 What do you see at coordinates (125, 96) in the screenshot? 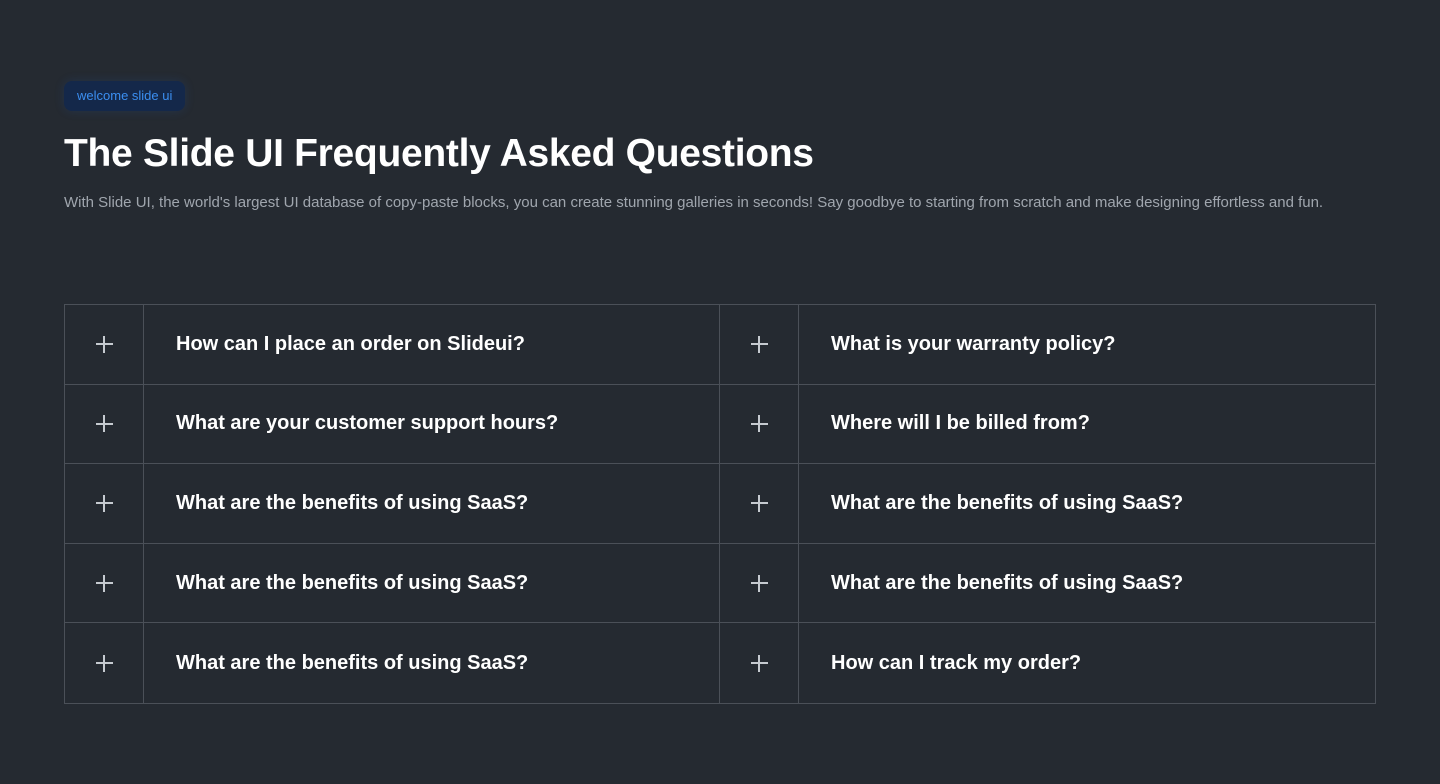
I see `welcome-badge: welcome slide ui` at bounding box center [125, 96].